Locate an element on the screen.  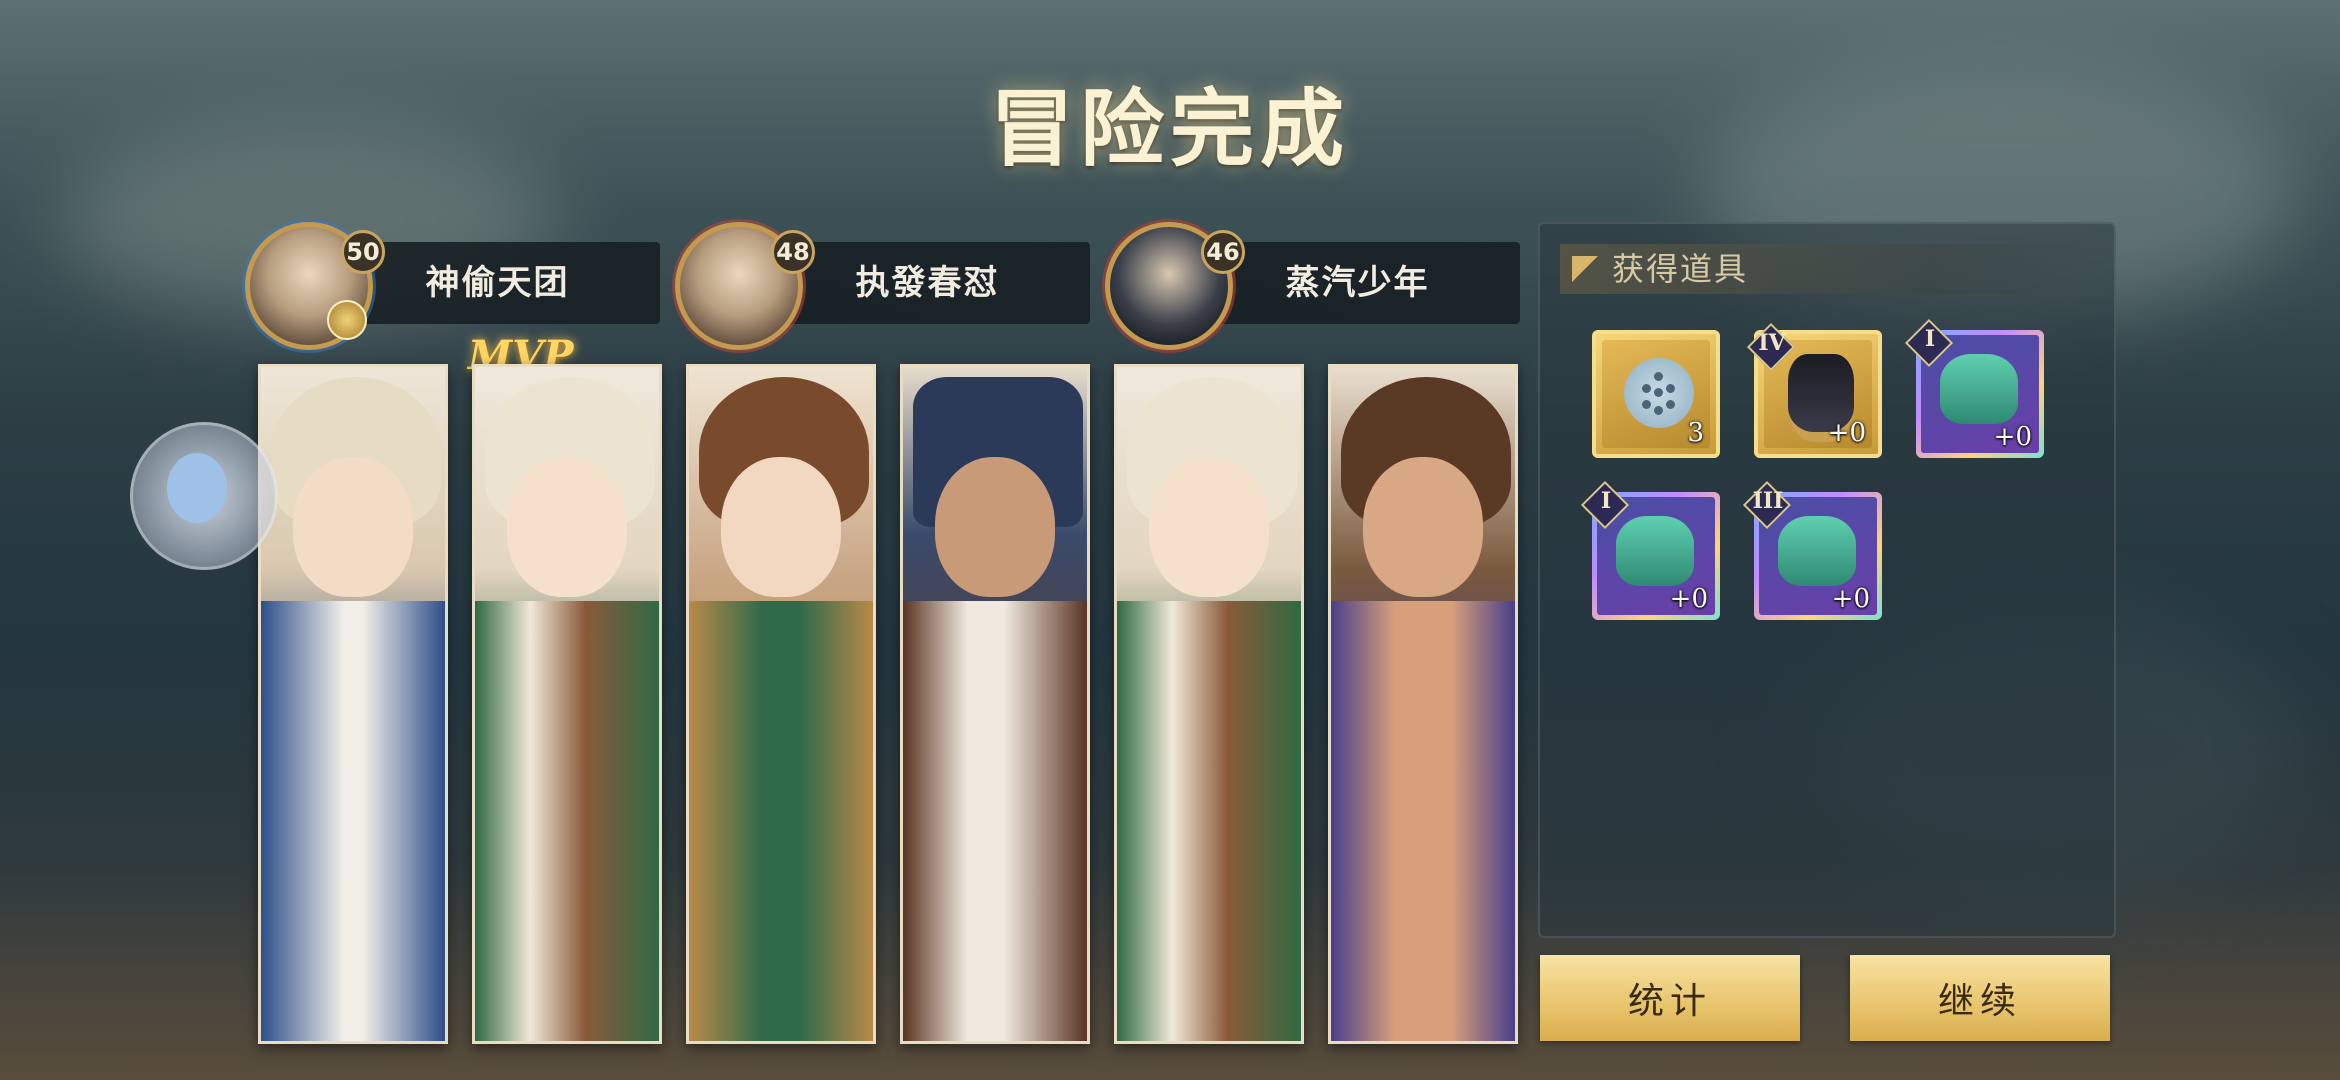
page-title: 冒险完成 is located at coordinates (1169, 128).